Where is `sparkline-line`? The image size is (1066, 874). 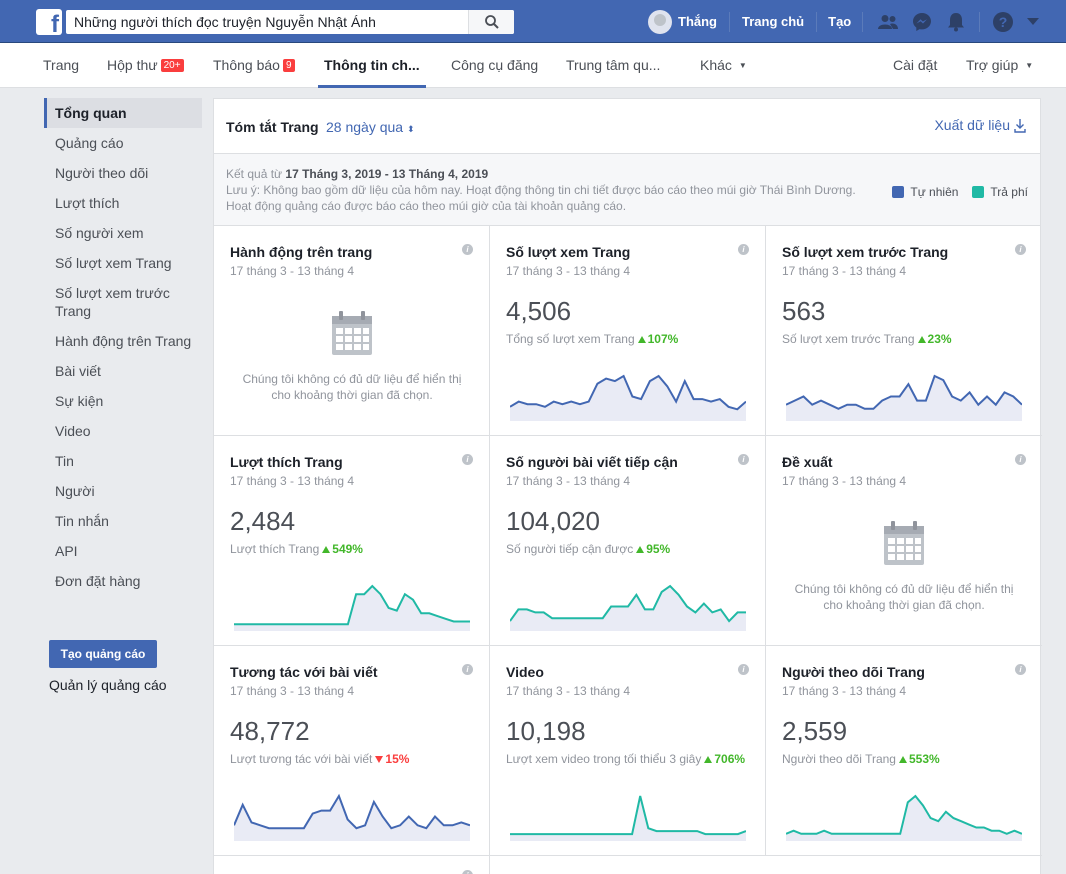
sparkline-line is located at coordinates (628, 815).